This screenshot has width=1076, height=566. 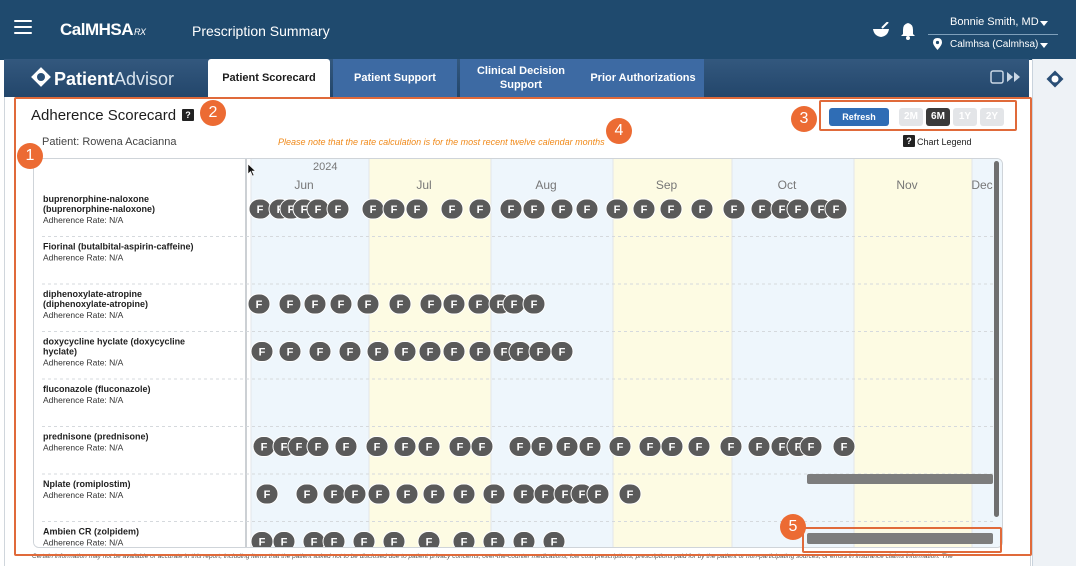 I want to click on expand-panel-icon, so click(x=1006, y=77).